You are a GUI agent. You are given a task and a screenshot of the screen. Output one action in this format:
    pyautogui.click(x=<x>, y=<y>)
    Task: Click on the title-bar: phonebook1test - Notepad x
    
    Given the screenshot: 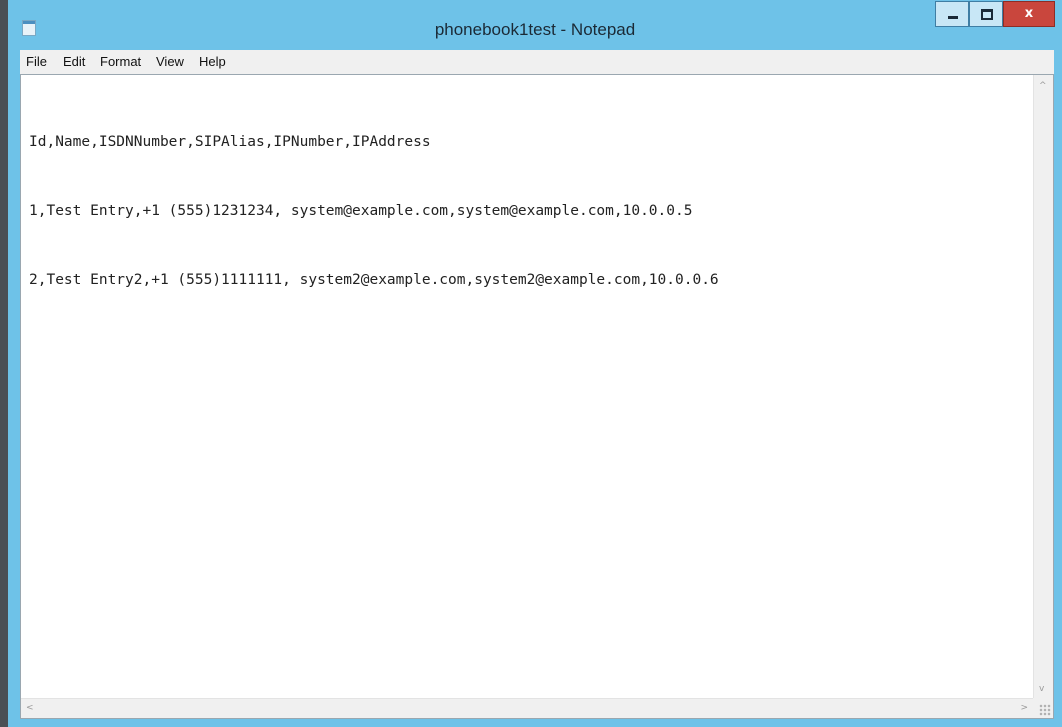 What is the action you would take?
    pyautogui.click(x=535, y=25)
    